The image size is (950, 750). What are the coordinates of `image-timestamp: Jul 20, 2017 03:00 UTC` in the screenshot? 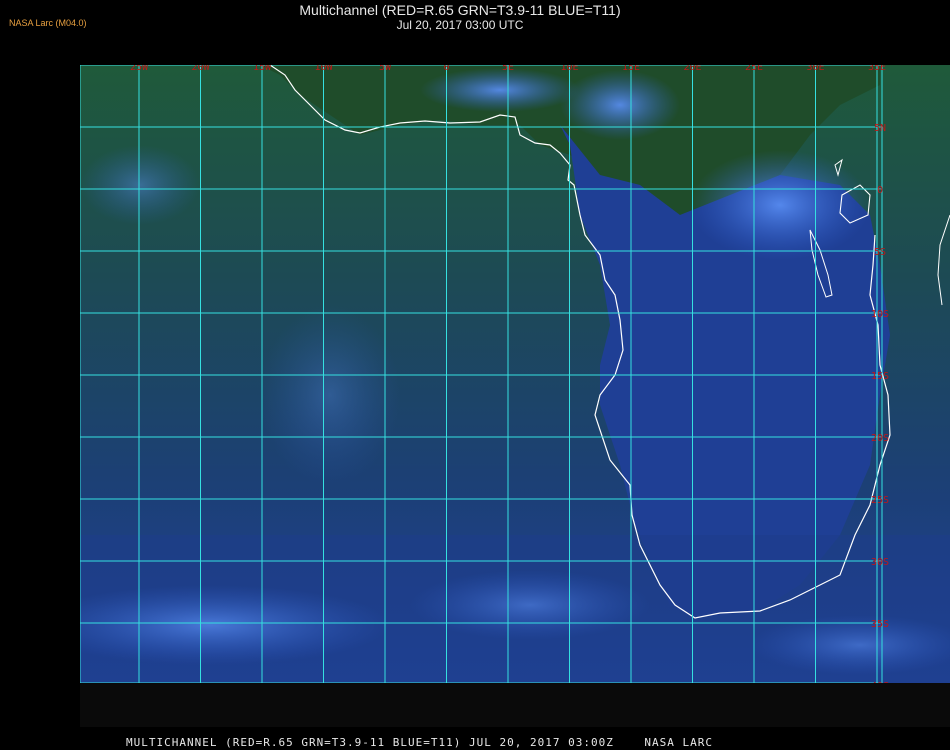 It's located at (460, 25).